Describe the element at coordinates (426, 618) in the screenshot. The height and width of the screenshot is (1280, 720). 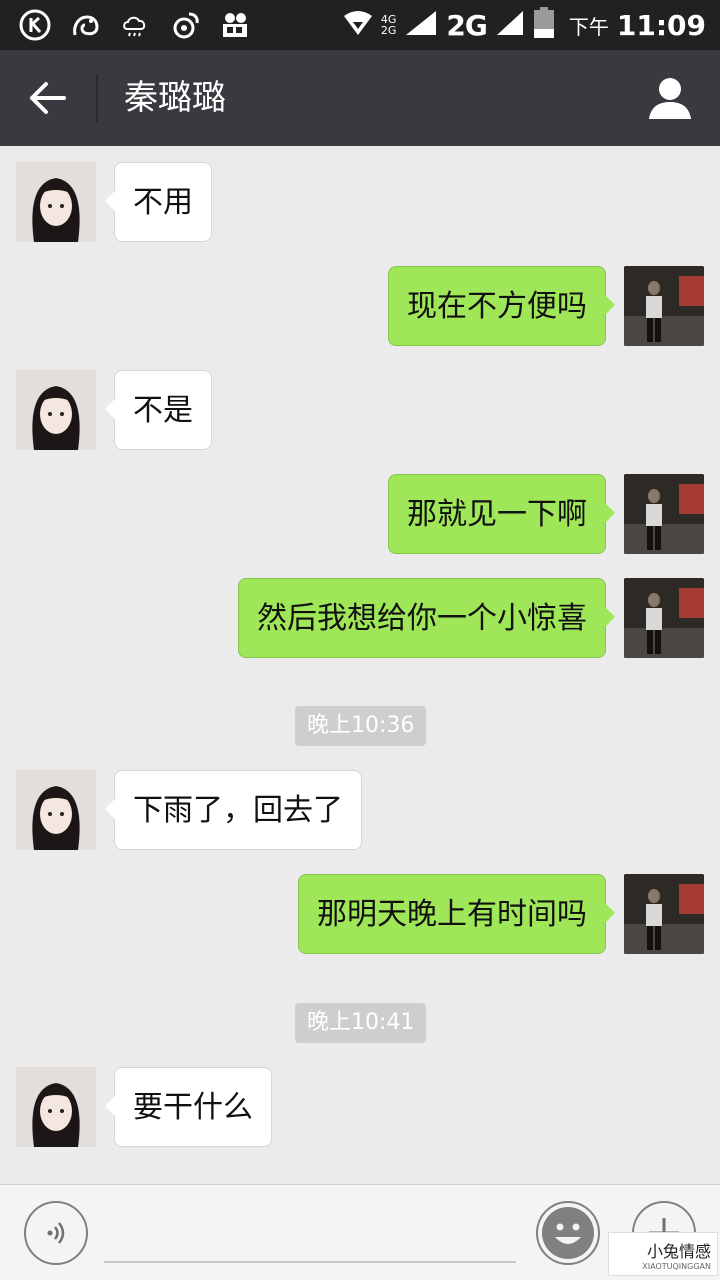
I see `outgoing-message: 然后我想给你一个小惊喜` at that location.